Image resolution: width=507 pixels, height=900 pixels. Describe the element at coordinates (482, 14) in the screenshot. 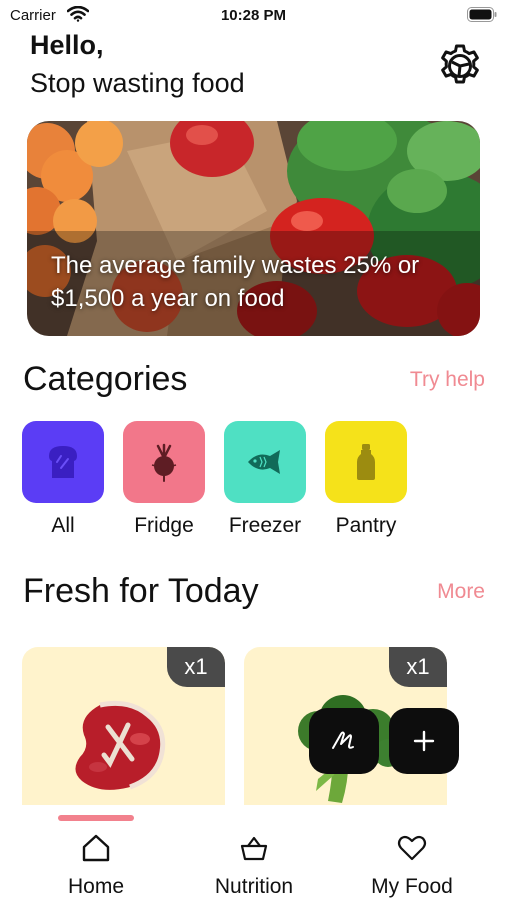

I see `battery-icon` at that location.